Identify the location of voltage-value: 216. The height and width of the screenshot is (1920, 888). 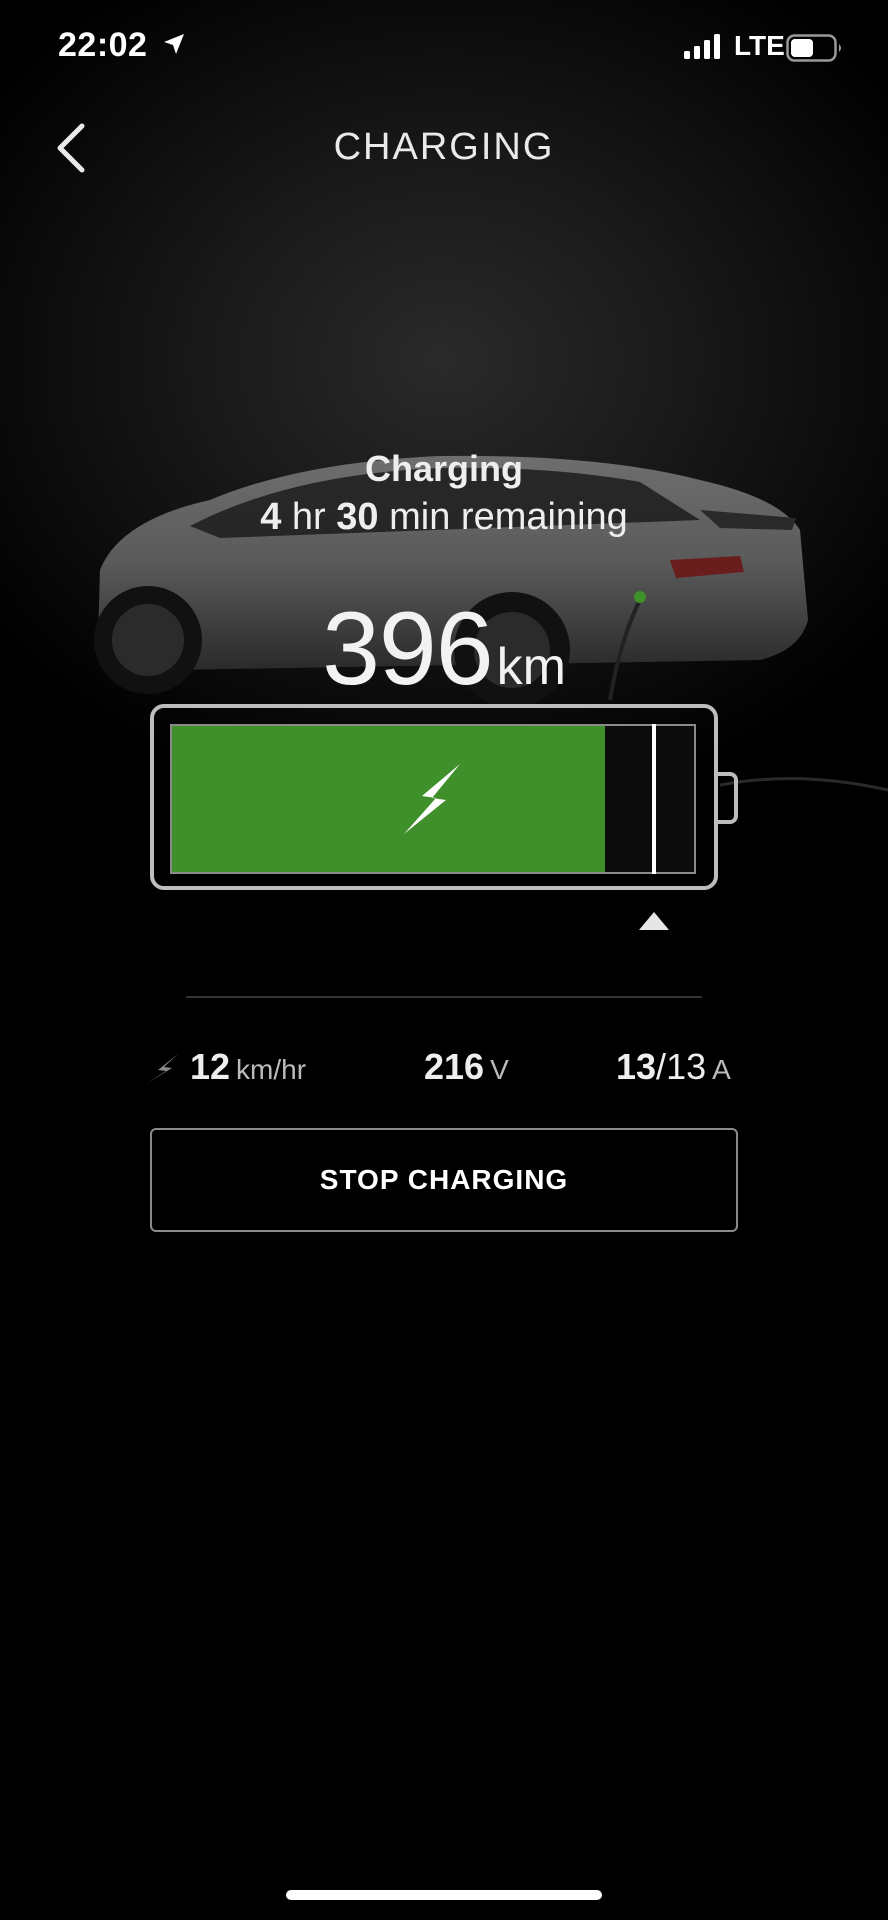
(454, 1066).